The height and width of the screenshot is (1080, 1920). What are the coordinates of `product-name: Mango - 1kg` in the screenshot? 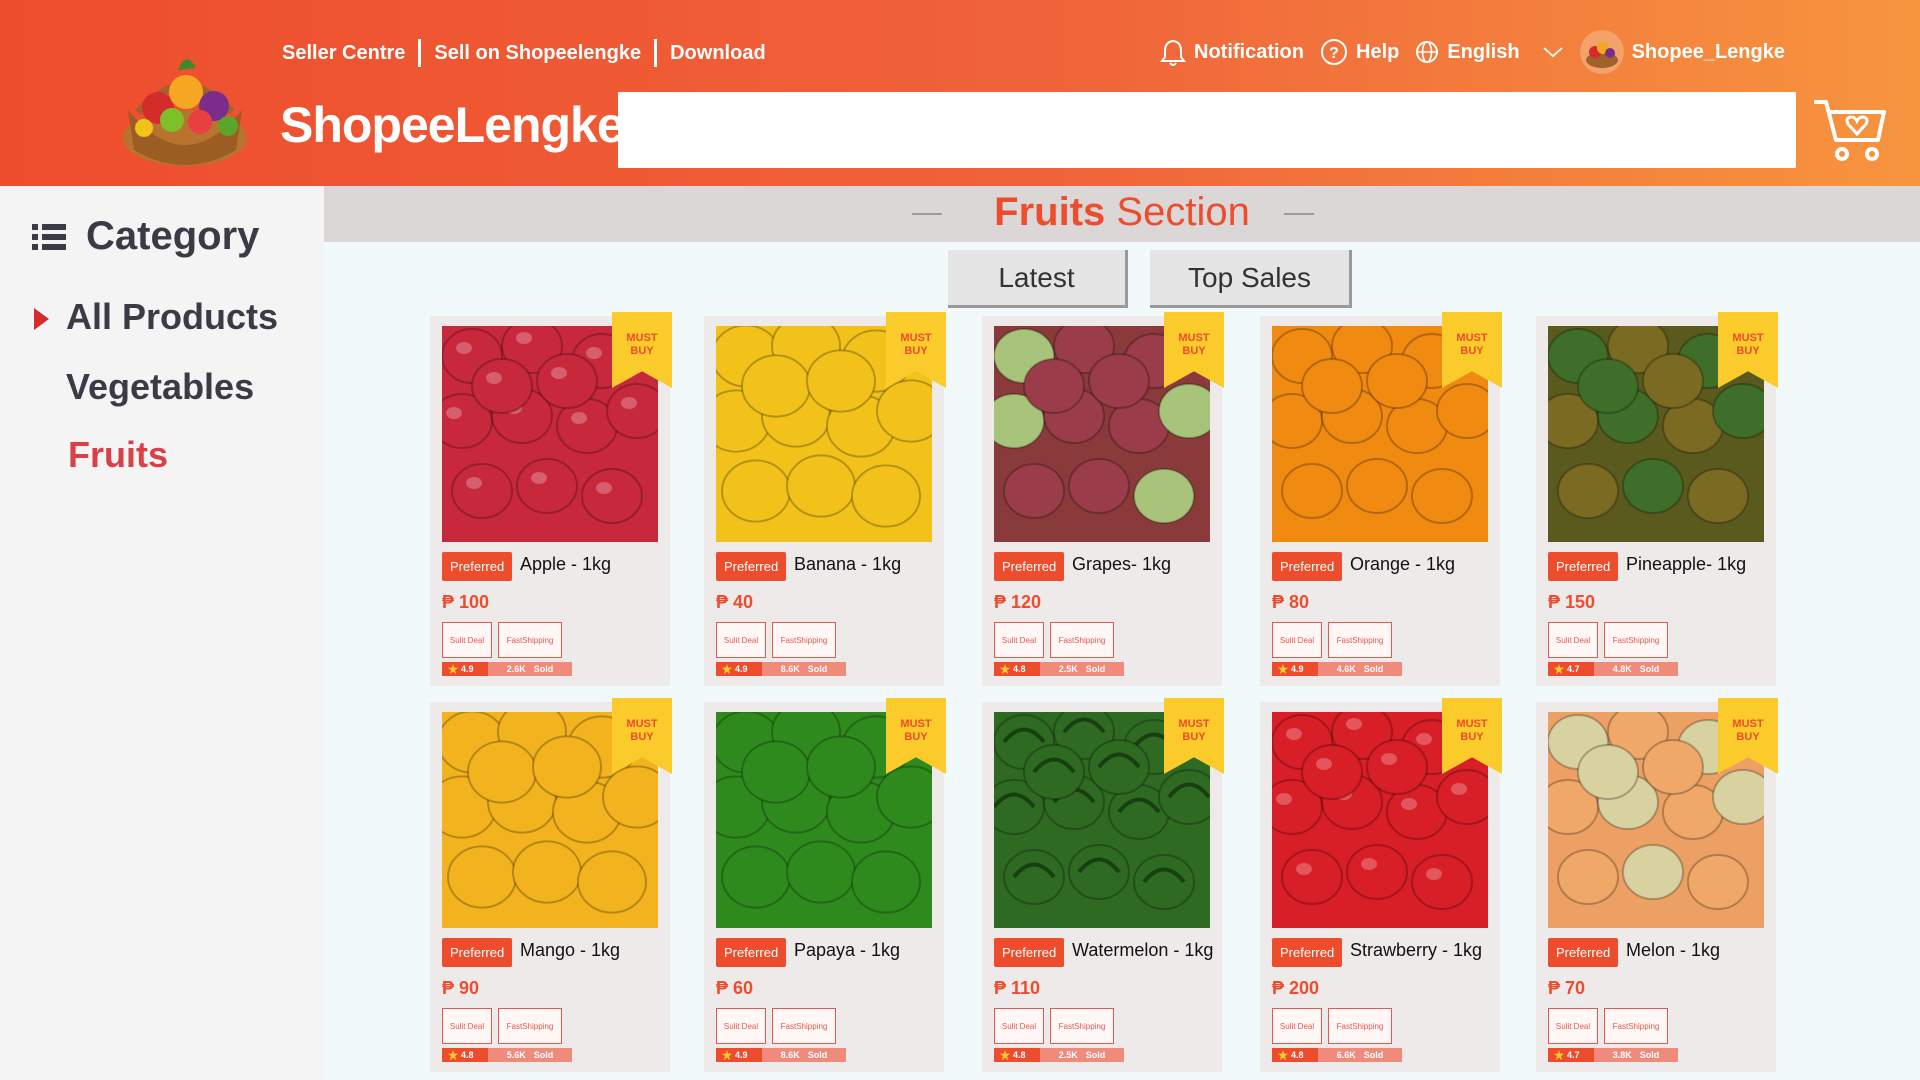 It's located at (570, 950).